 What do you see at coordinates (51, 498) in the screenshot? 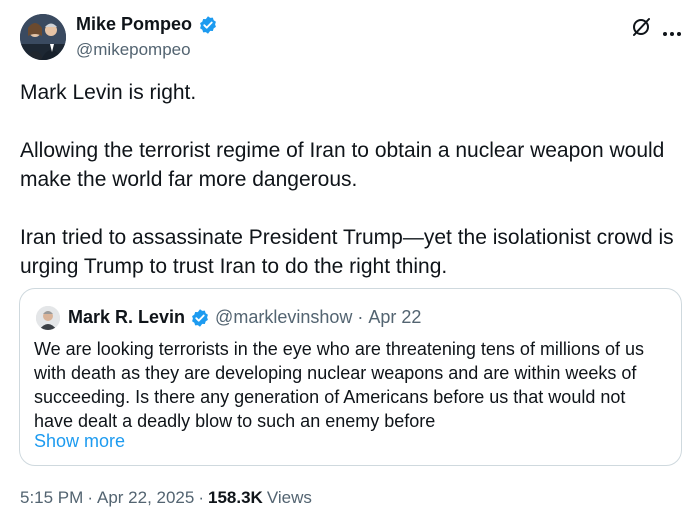
I see `tweet-time: 5:15 PM` at bounding box center [51, 498].